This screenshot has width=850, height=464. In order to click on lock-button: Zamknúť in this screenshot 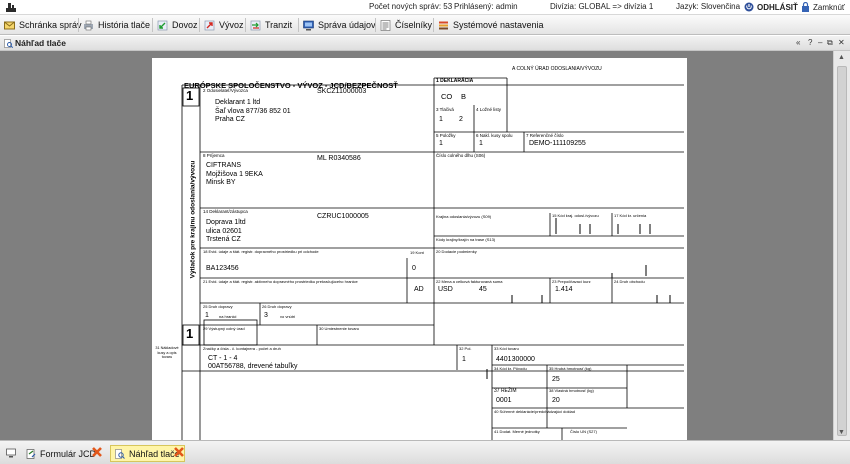, I will do `click(823, 7)`.